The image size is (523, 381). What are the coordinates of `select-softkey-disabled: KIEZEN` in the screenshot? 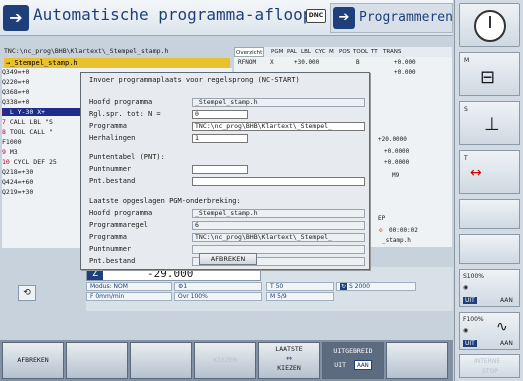 It's located at (225, 360).